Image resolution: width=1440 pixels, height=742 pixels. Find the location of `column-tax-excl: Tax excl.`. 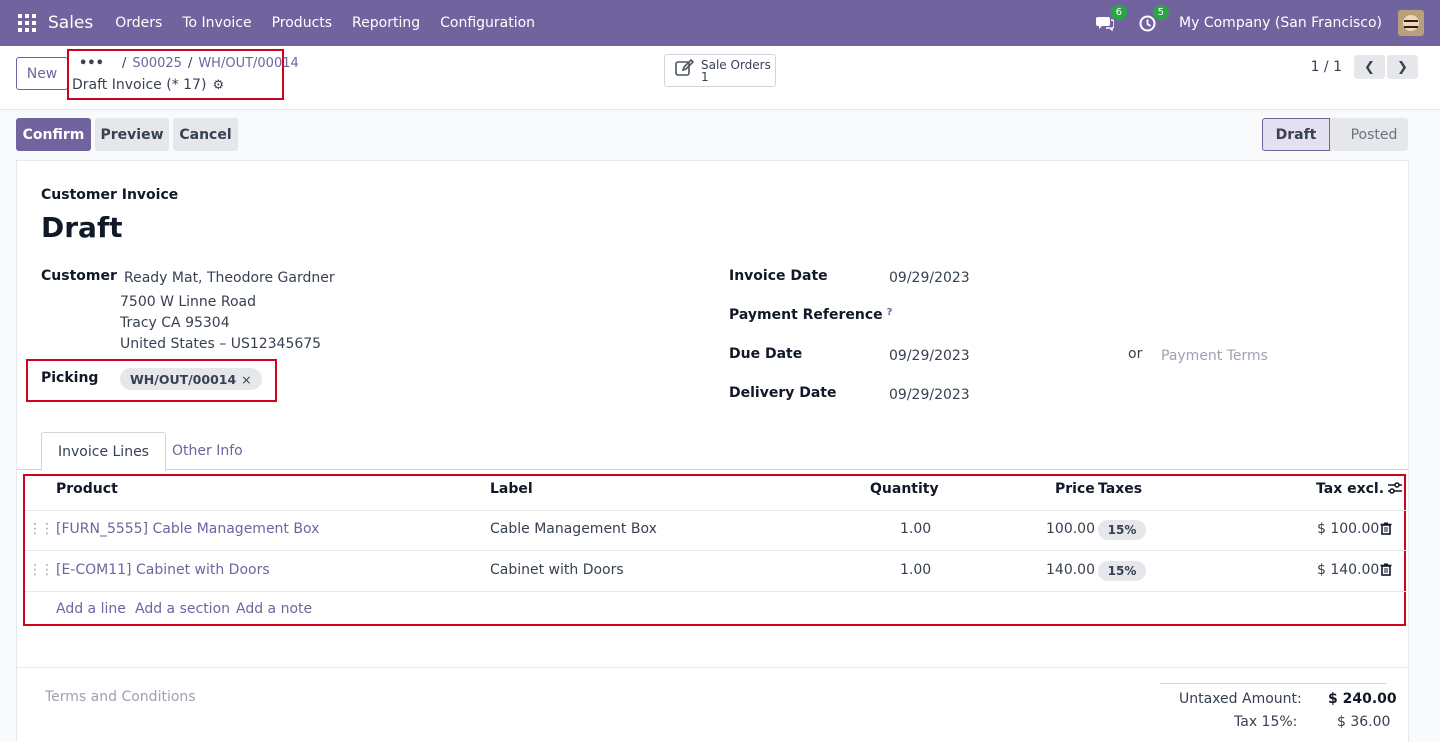

column-tax-excl: Tax excl. is located at coordinates (1350, 489).